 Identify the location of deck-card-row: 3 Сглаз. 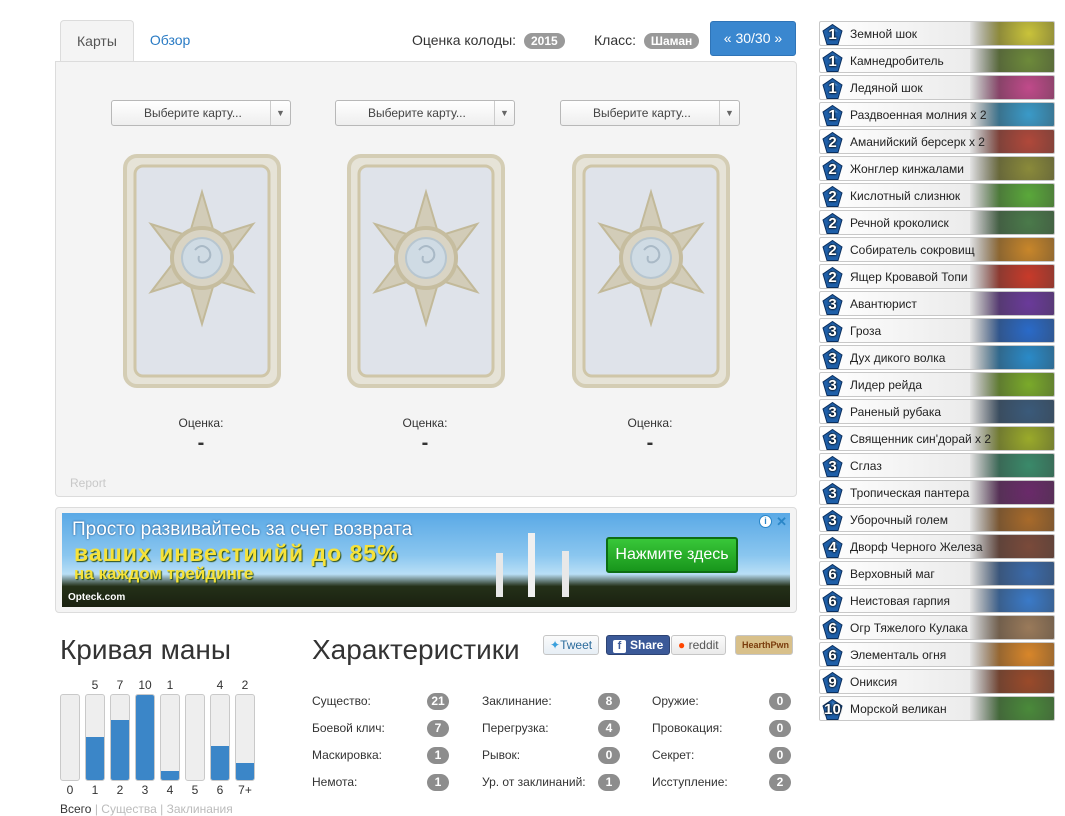
(937, 465).